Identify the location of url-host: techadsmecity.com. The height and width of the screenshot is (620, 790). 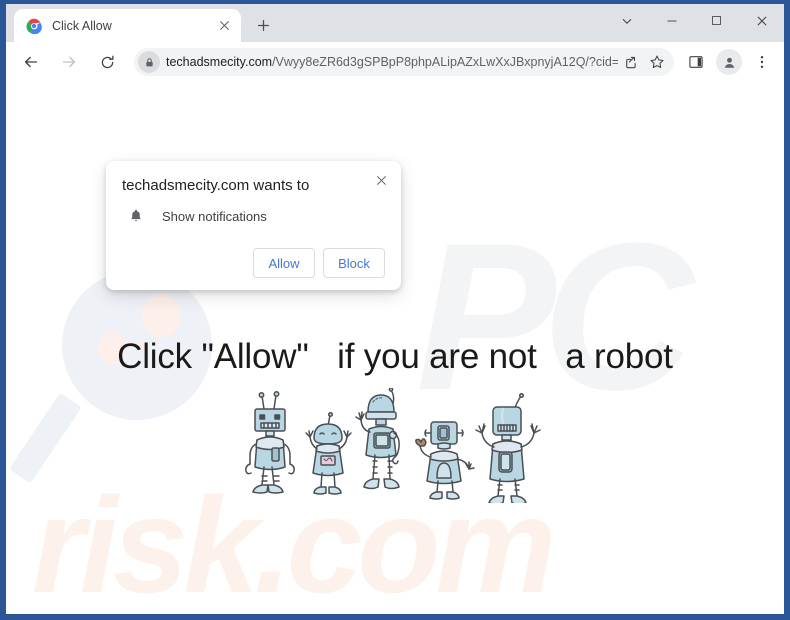
(219, 62).